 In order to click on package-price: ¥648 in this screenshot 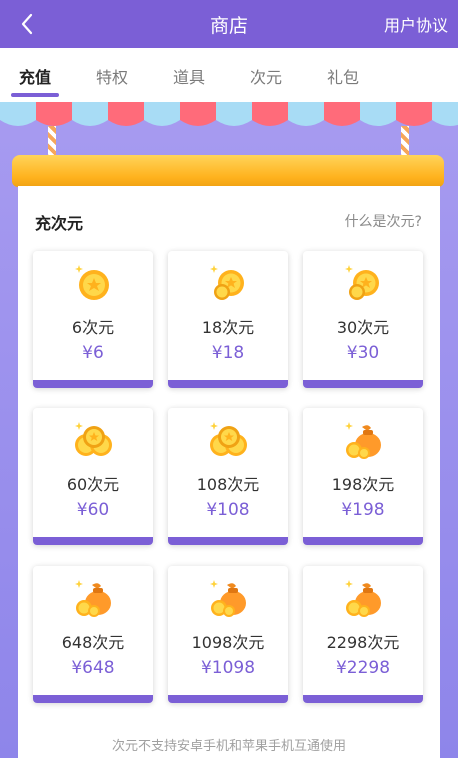, I will do `click(93, 668)`.